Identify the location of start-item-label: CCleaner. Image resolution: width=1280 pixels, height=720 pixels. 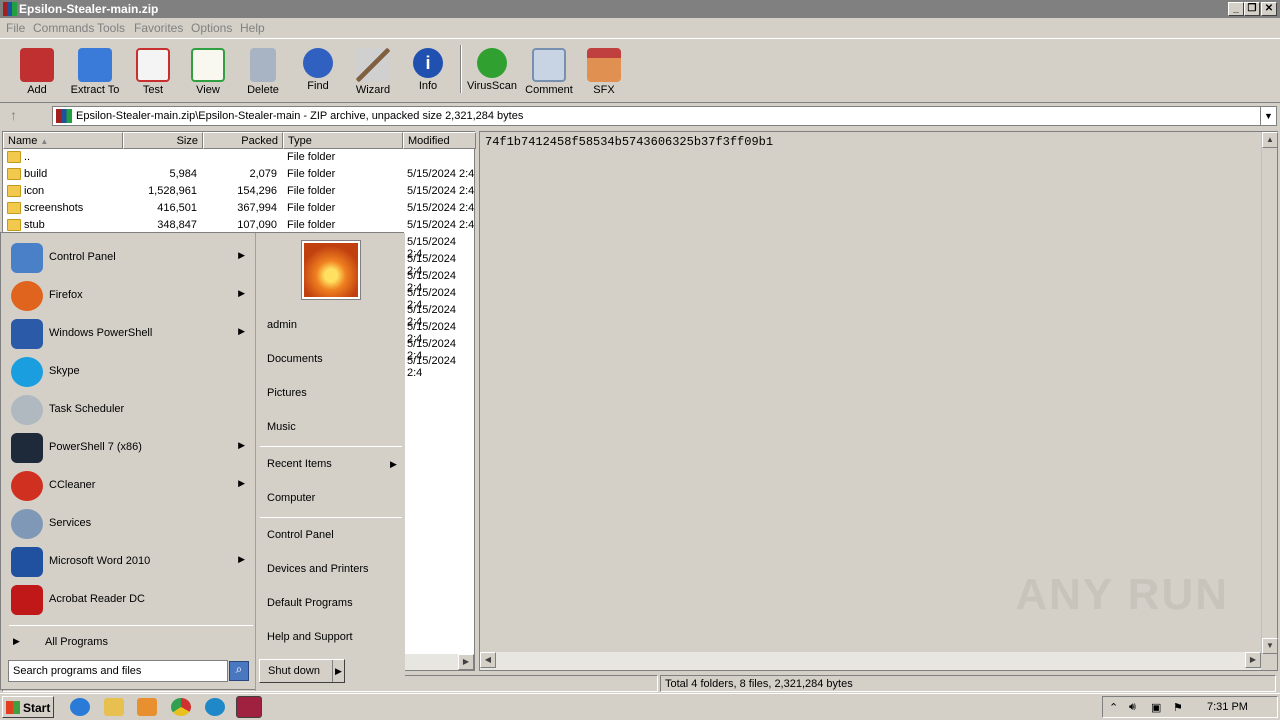
(72, 485).